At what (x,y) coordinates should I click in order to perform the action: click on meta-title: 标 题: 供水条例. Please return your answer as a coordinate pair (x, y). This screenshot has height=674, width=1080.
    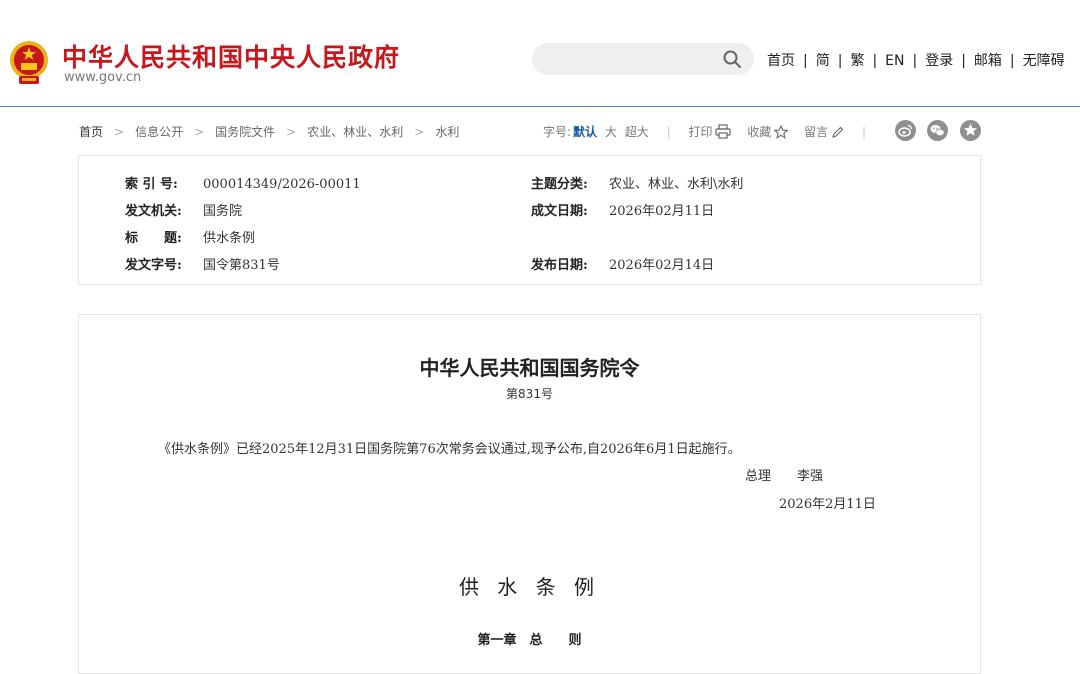
    Looking at the image, I should click on (190, 236).